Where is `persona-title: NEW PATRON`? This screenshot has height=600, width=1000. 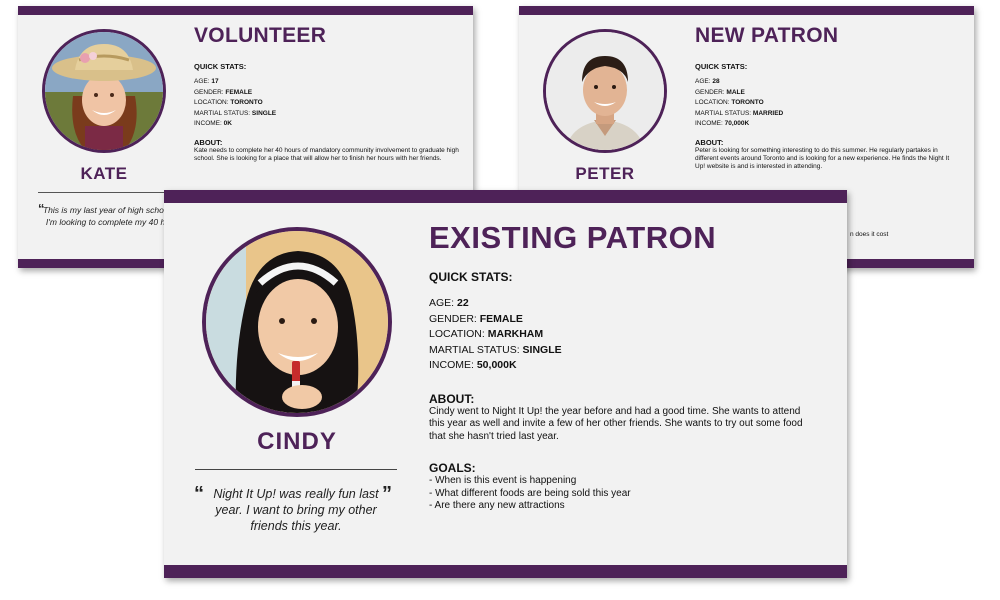 persona-title: NEW PATRON is located at coordinates (767, 35).